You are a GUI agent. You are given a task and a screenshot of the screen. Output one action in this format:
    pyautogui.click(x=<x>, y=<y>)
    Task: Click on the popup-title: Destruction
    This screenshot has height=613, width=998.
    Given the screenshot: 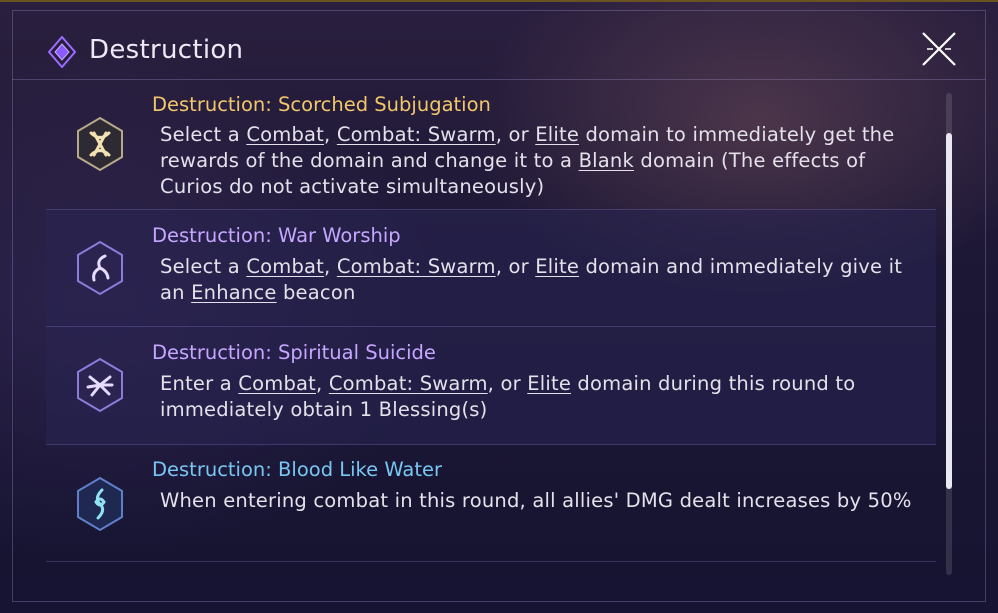 What is the action you would take?
    pyautogui.click(x=166, y=50)
    